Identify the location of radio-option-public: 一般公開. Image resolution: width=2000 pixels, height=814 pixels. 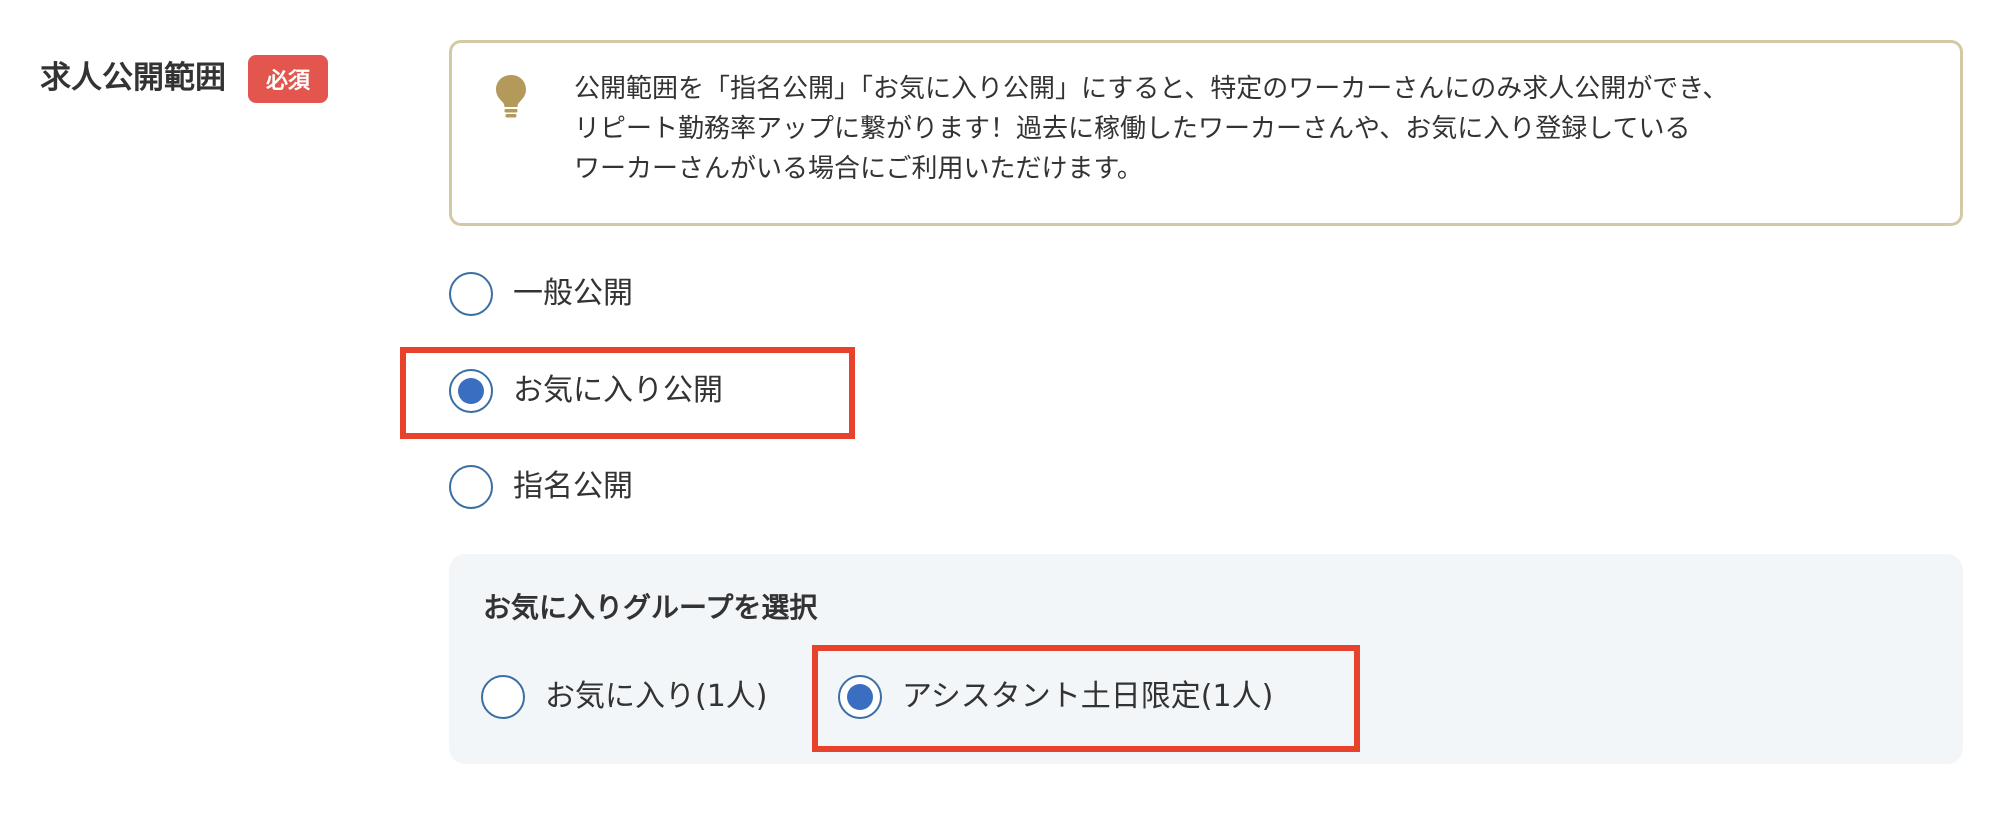
(541, 294).